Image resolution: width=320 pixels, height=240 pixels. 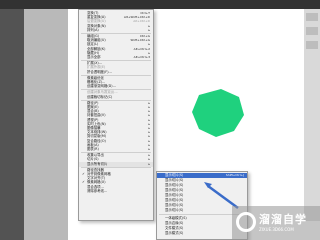 What do you see at coordinates (46, 124) in the screenshot?
I see `tool-strip` at bounding box center [46, 124].